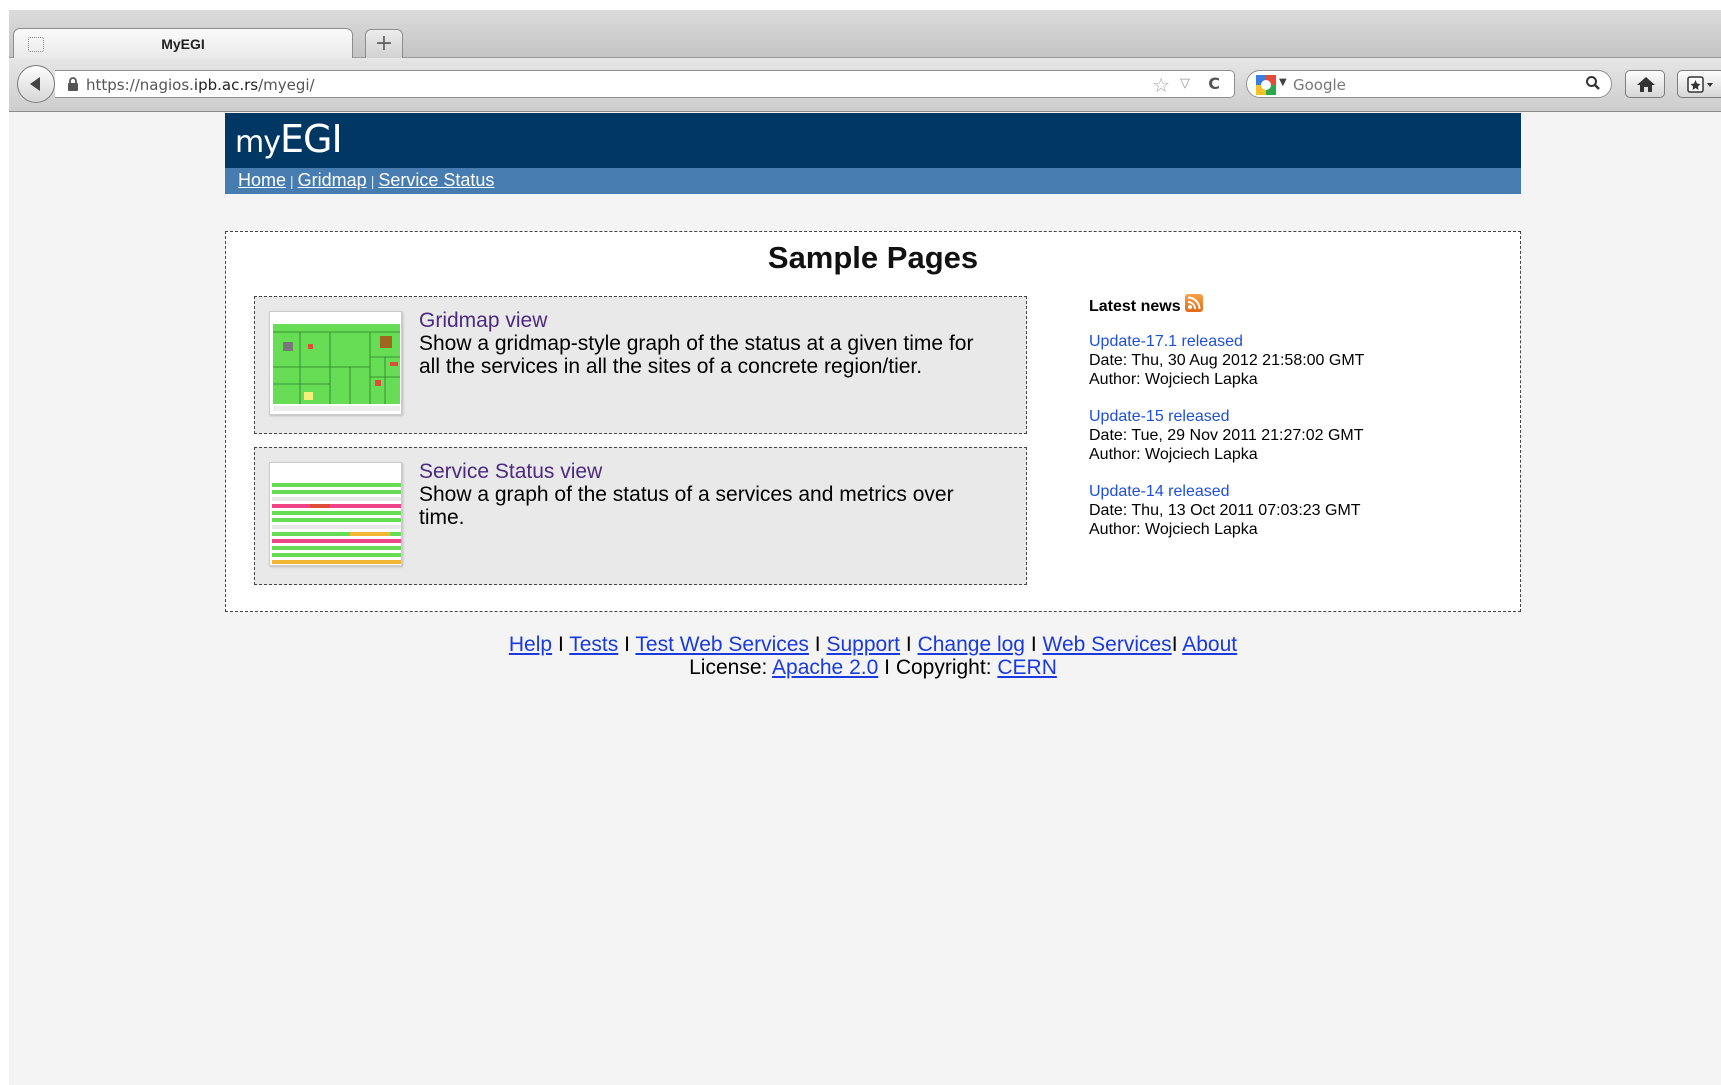 The width and height of the screenshot is (1721, 1085). Describe the element at coordinates (728, 667) in the screenshot. I see `license-label: License:` at that location.